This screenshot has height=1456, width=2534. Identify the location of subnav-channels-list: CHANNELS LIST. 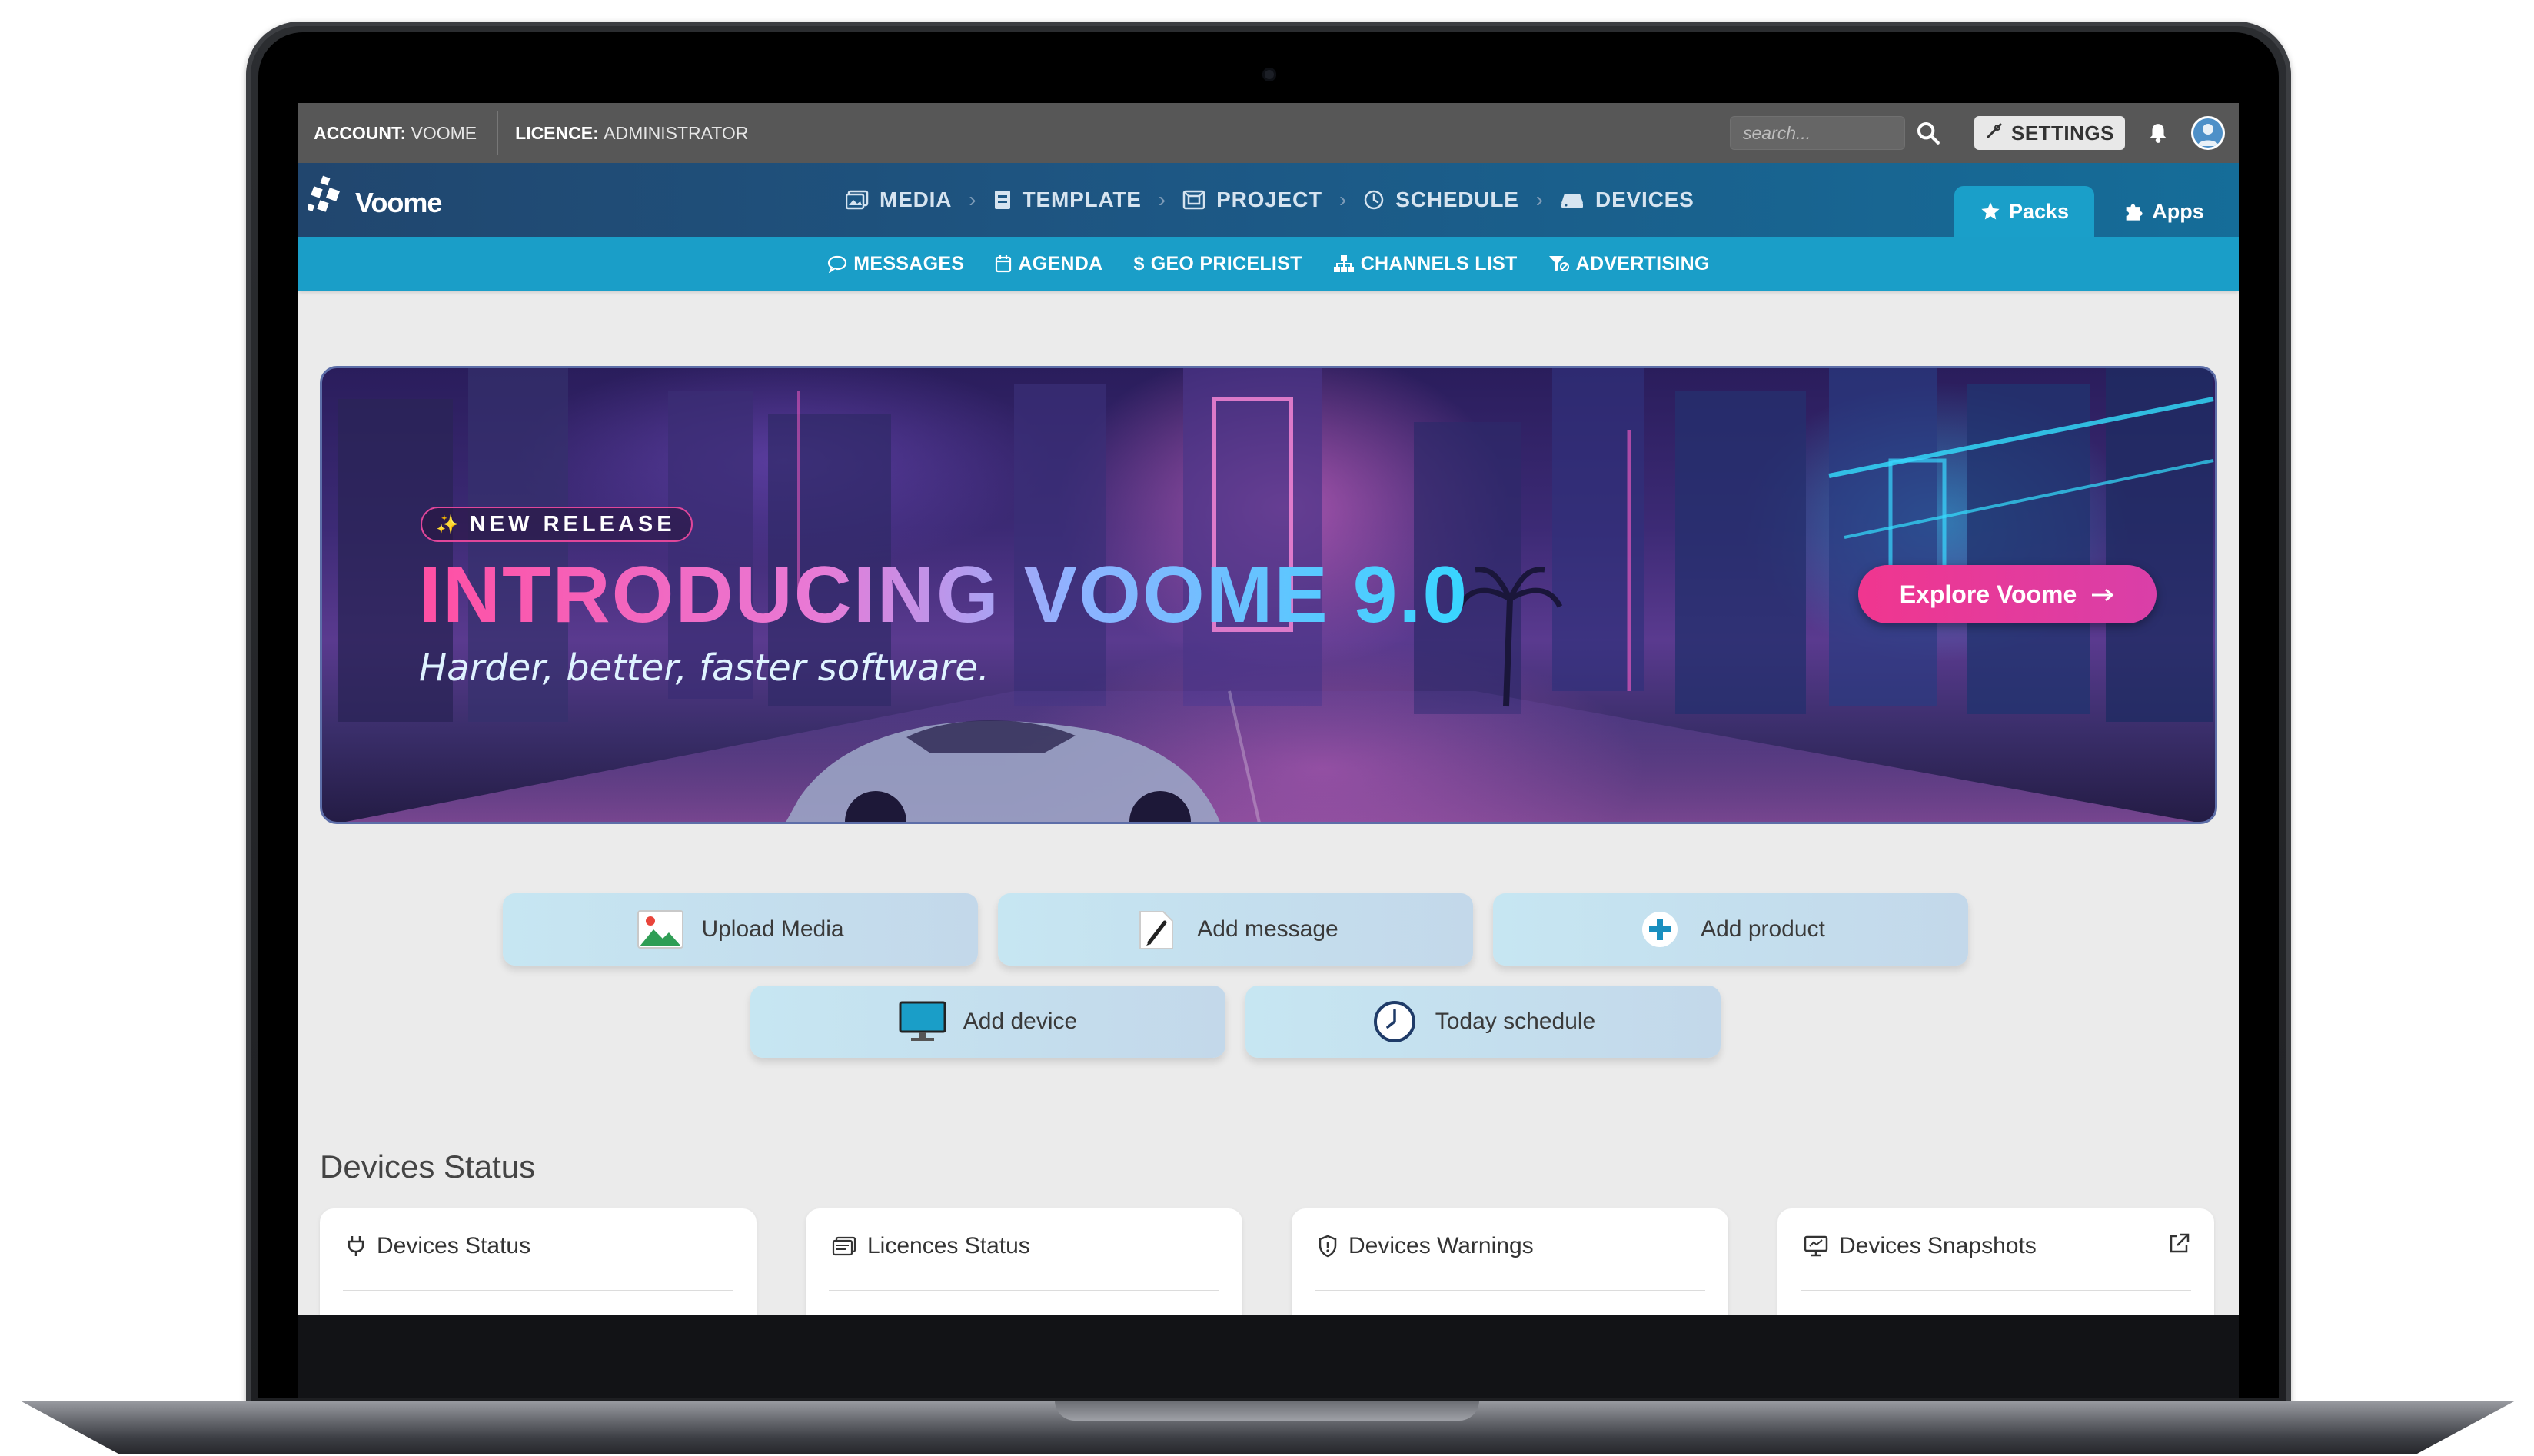
(1425, 264).